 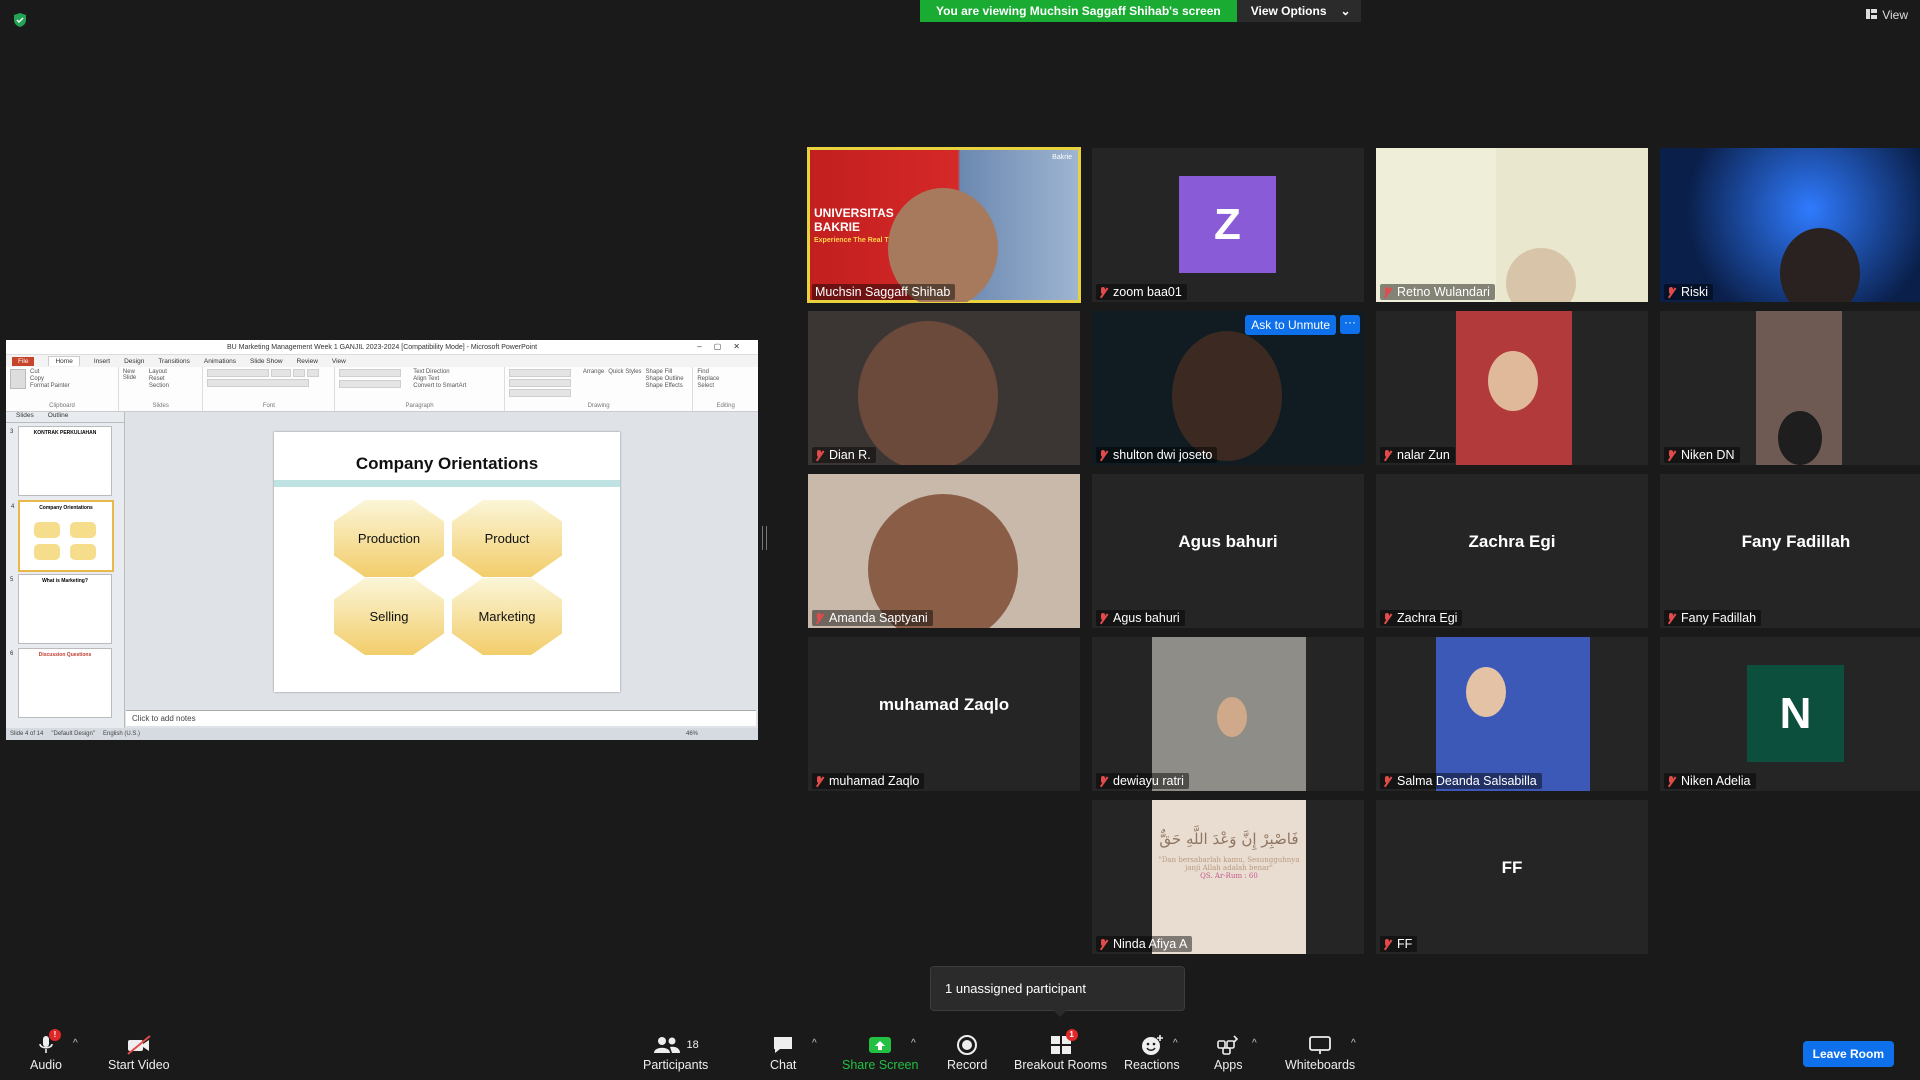 What do you see at coordinates (139, 1052) in the screenshot?
I see `start-video-button: Start Video` at bounding box center [139, 1052].